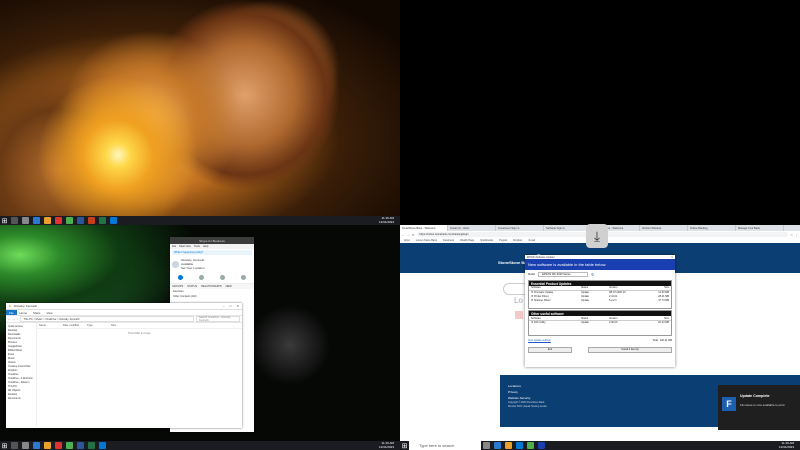 The image size is (800, 450). I want to click on menu-meet-now: Meet Now, so click(185, 246).